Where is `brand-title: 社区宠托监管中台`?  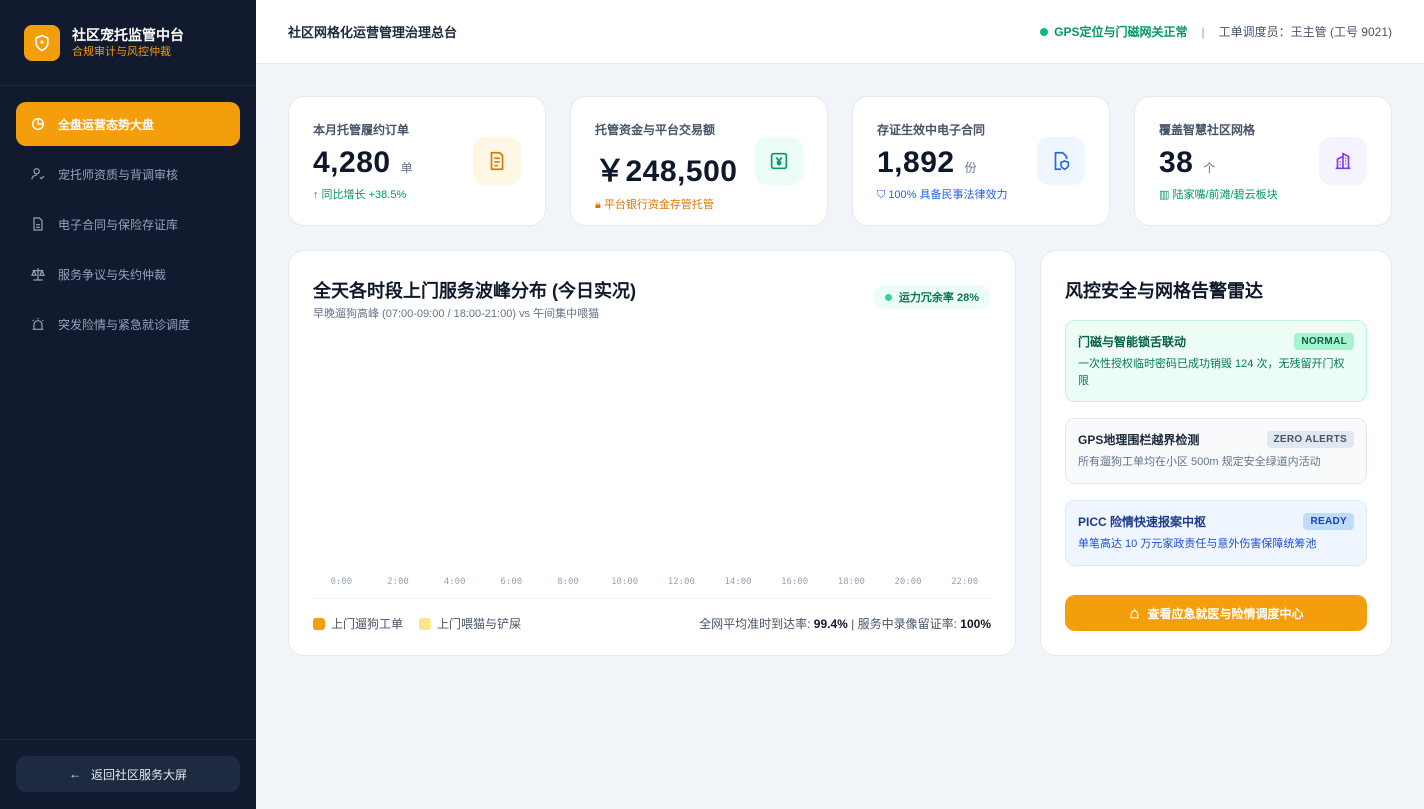
brand-title: 社区宠托监管中台 is located at coordinates (128, 34).